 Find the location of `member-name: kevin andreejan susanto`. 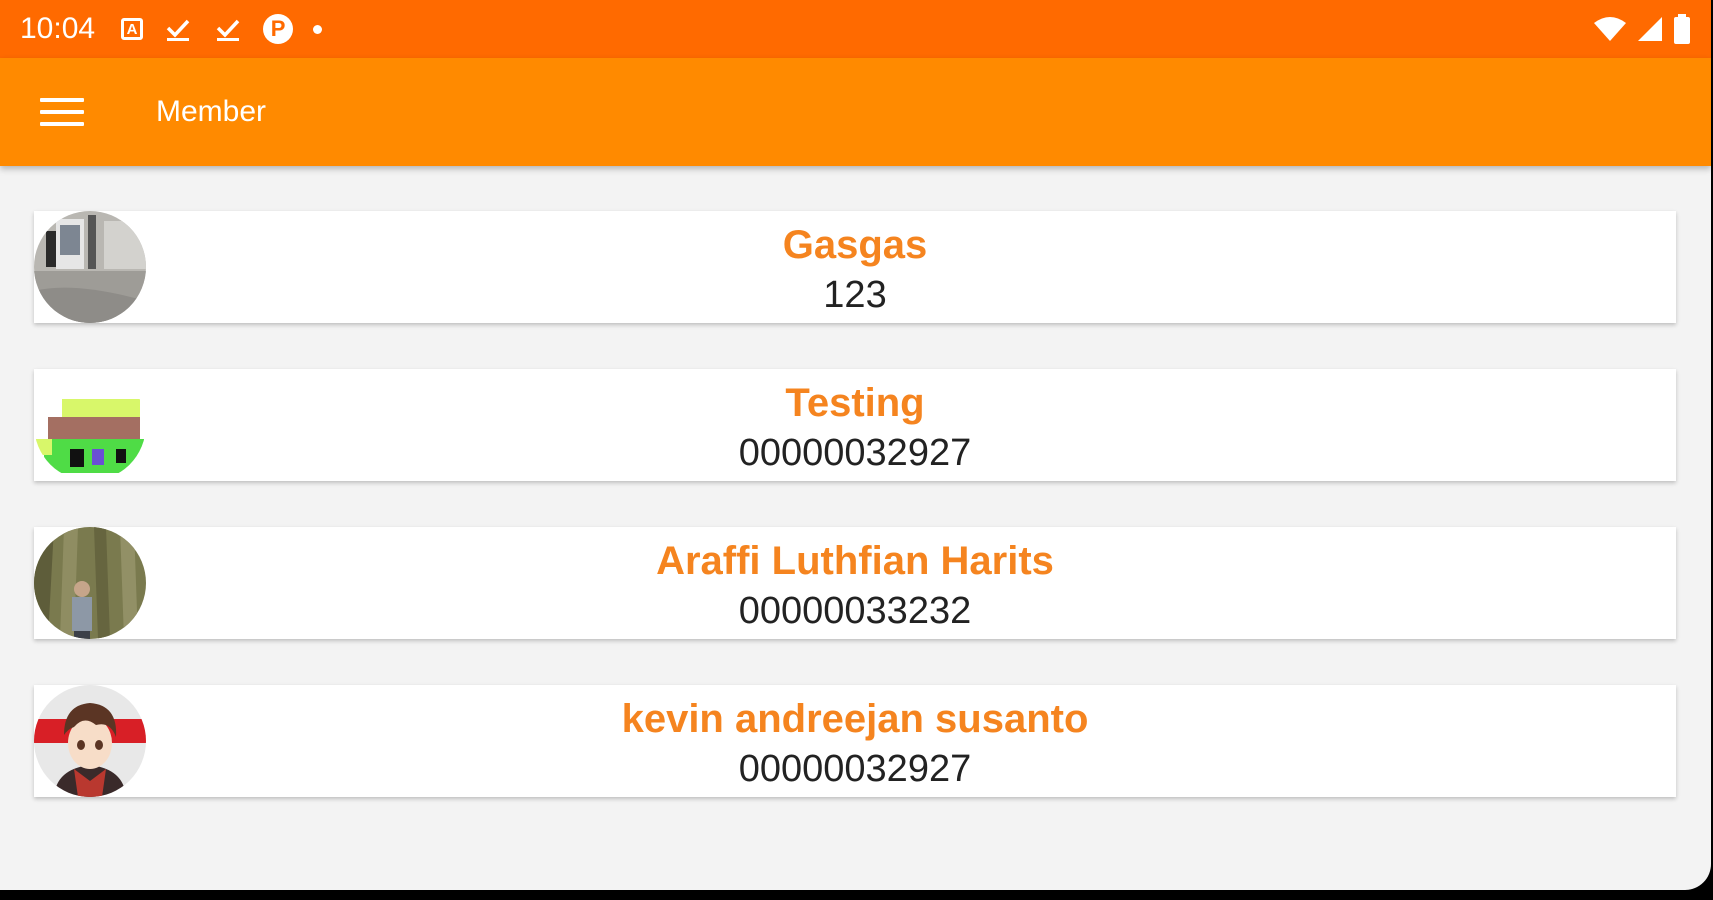

member-name: kevin andreejan susanto is located at coordinates (855, 719).